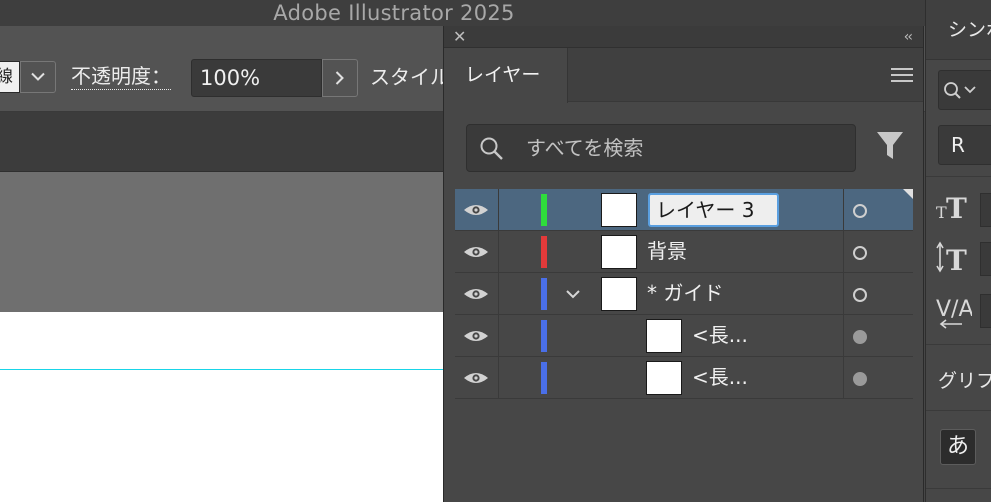 This screenshot has width=991, height=502. I want to click on collapse-icon: ‹‹, so click(908, 37).